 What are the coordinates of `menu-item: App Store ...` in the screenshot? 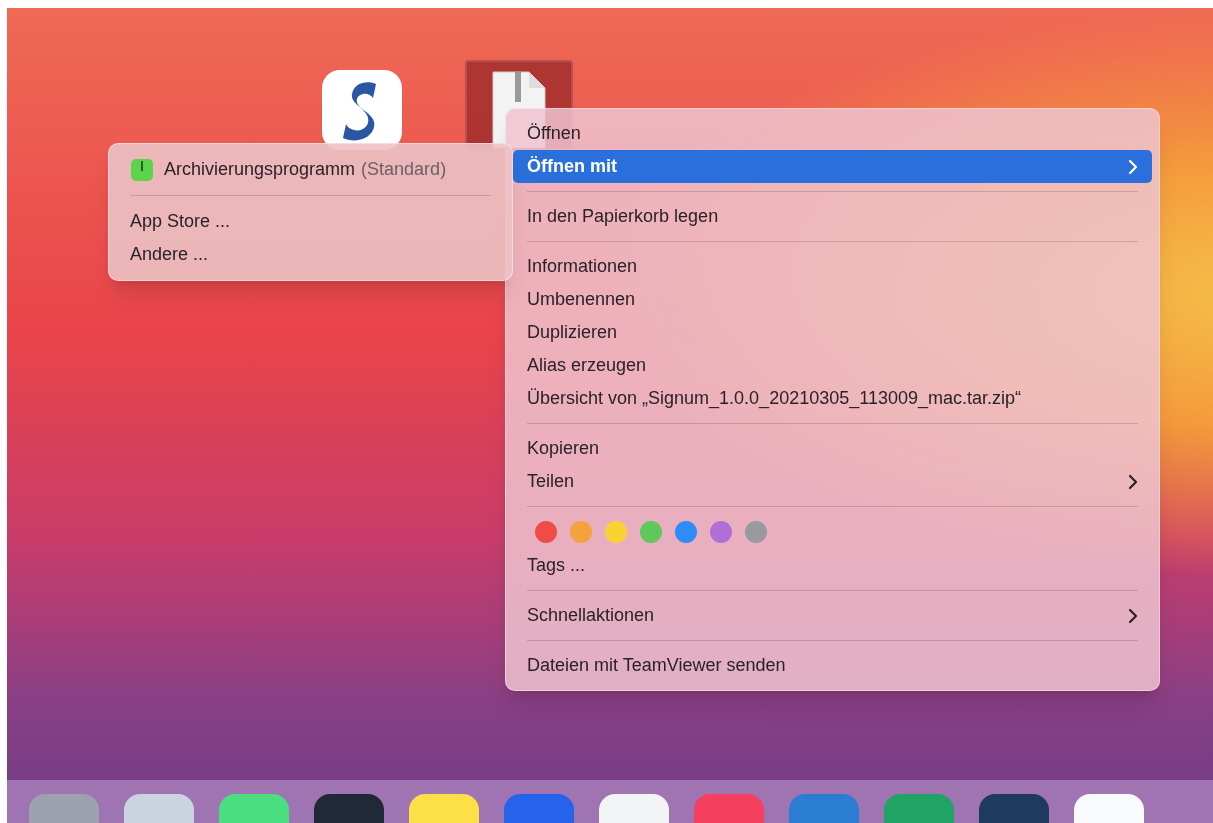 It's located at (180, 221).